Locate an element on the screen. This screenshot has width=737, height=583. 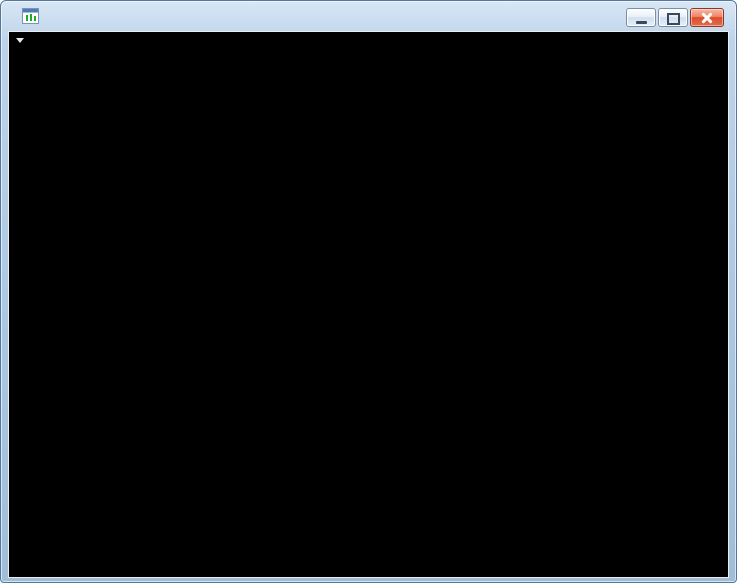
minimize-icon is located at coordinates (641, 22).